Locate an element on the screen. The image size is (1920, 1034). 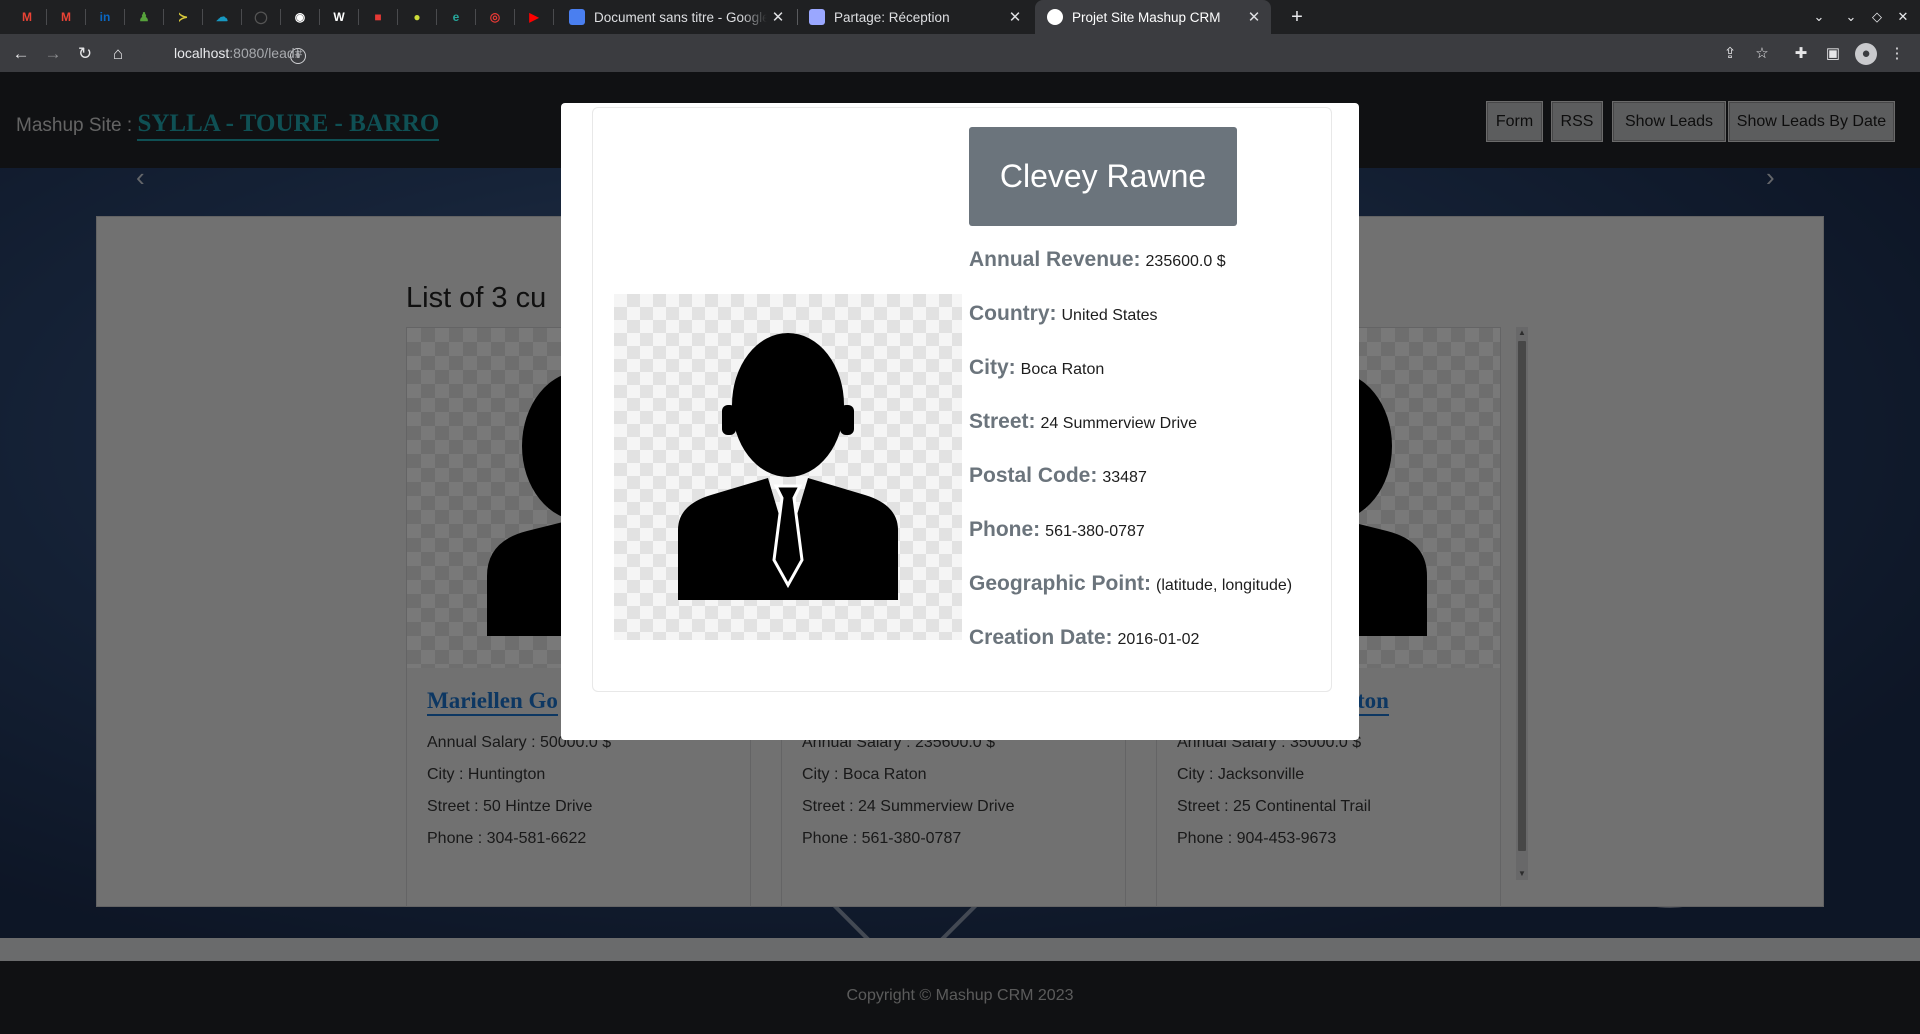
detail-row: Geographic Point: (latitude, longitude) is located at coordinates (1130, 584).